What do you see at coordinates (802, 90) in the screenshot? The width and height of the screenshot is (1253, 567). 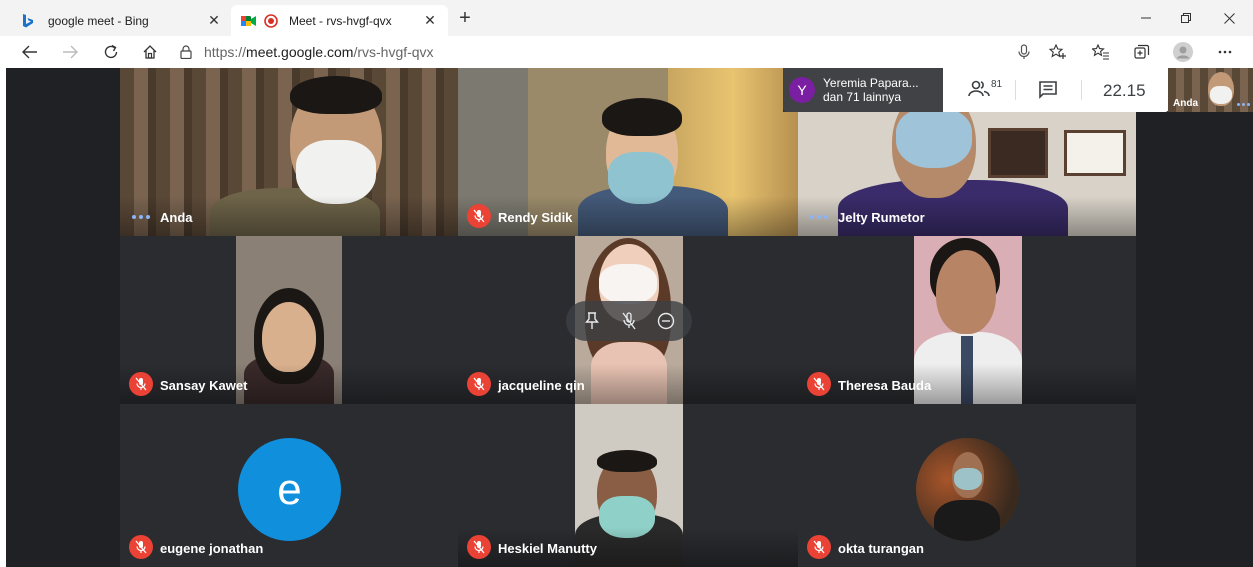 I see `presenter-avatar: Y` at bounding box center [802, 90].